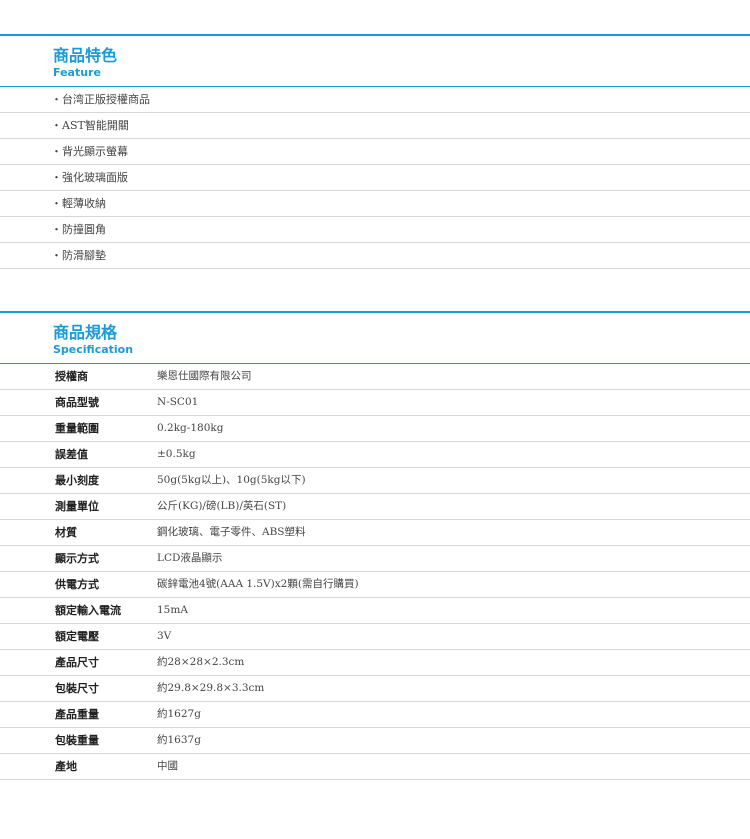 The image size is (750, 839). Describe the element at coordinates (88, 610) in the screenshot. I see `spec-key: 額定輸入電流` at that location.